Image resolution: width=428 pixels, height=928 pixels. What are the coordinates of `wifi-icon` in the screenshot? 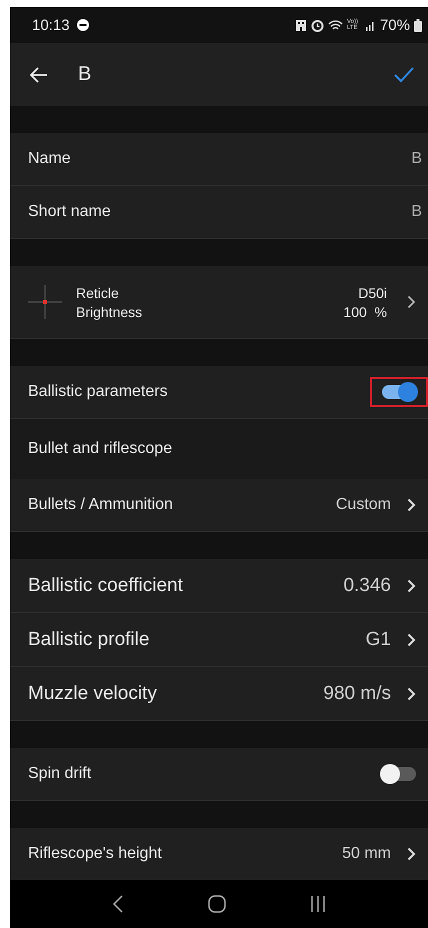 It's located at (335, 25).